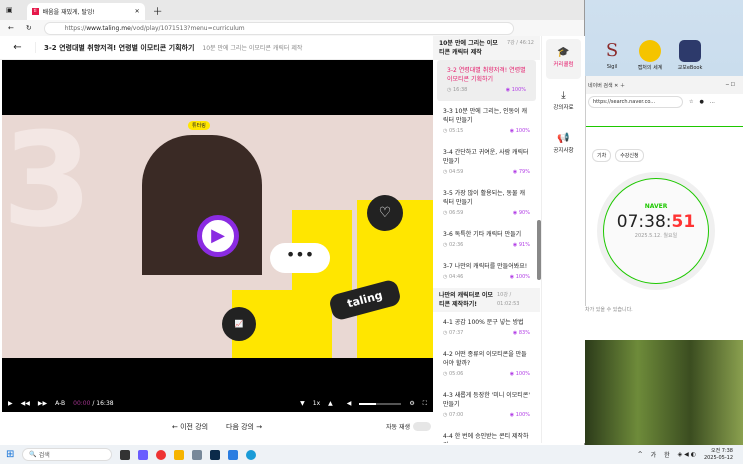  Describe the element at coordinates (252, 48) in the screenshot. I see `course-subtitle: 10분 만에 그리는 이모티콘 캐릭터 제작` at that location.